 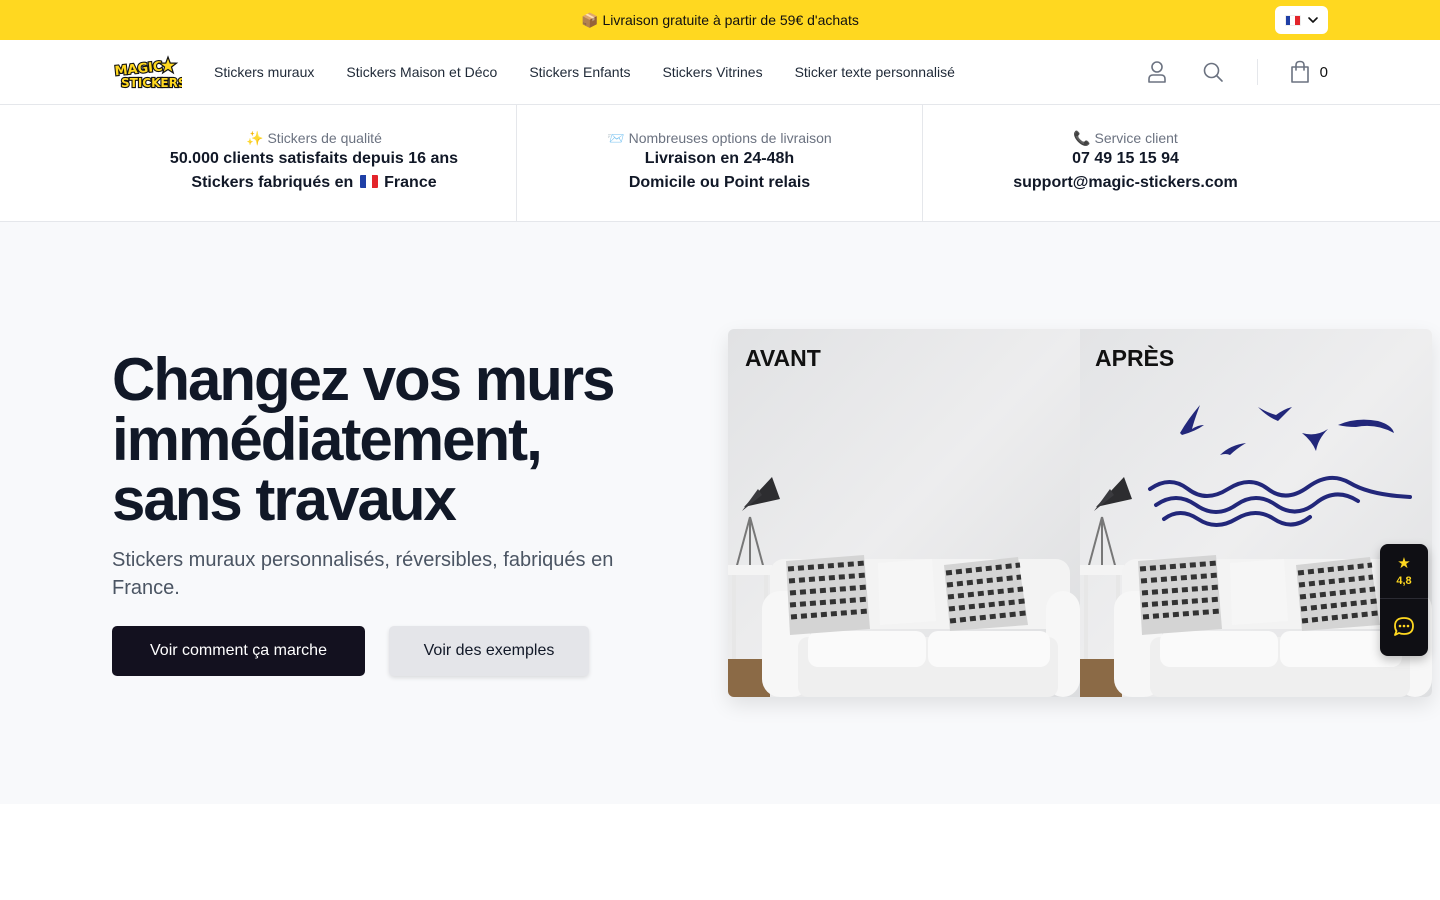 I want to click on info-text: Stickers fabriqués en, so click(x=272, y=182).